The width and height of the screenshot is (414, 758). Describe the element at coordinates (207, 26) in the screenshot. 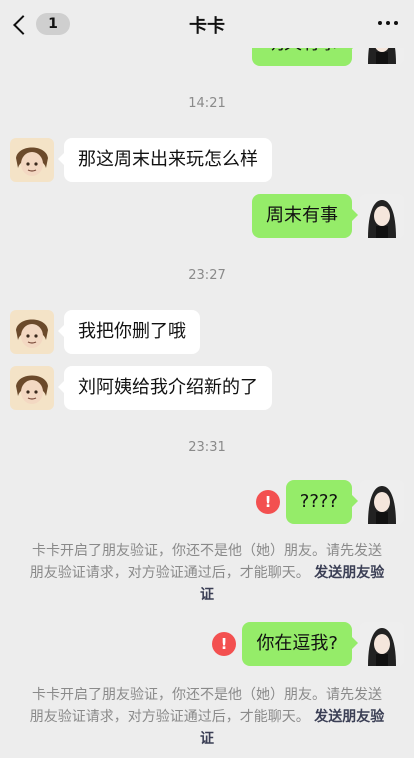

I see `chat-title: 卡卡` at that location.